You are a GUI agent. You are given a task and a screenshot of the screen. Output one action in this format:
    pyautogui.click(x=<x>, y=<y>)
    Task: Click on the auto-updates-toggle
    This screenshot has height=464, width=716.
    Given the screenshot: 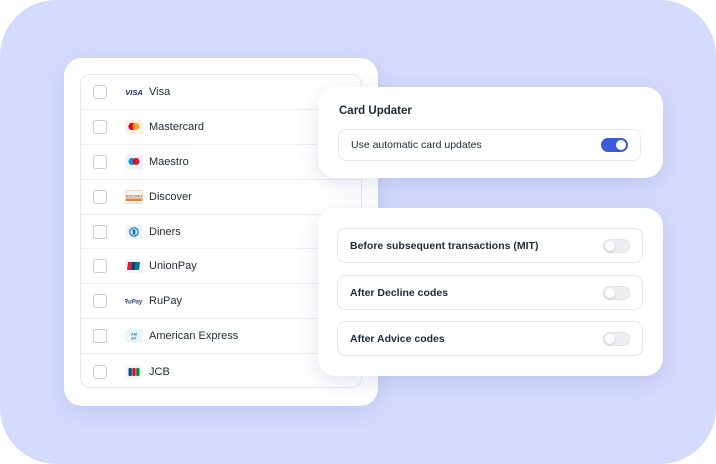 What is the action you would take?
    pyautogui.click(x=614, y=145)
    